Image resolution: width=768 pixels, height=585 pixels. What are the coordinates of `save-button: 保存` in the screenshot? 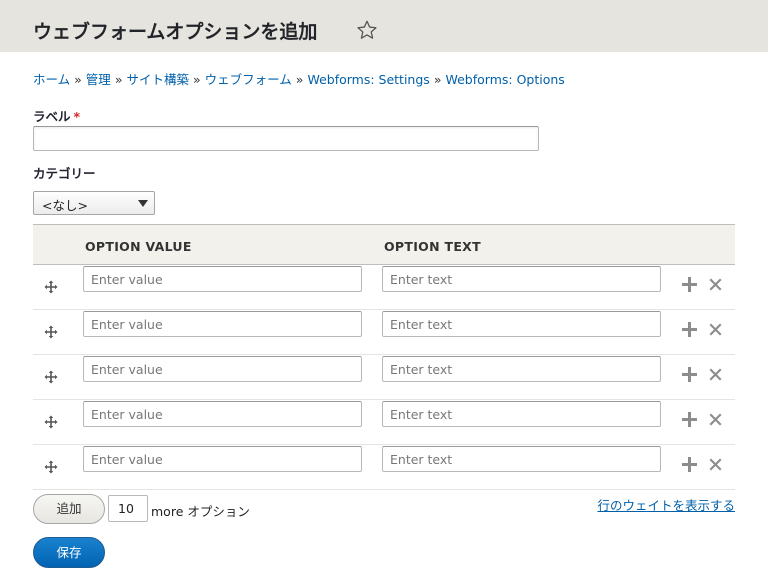 It's located at (69, 552).